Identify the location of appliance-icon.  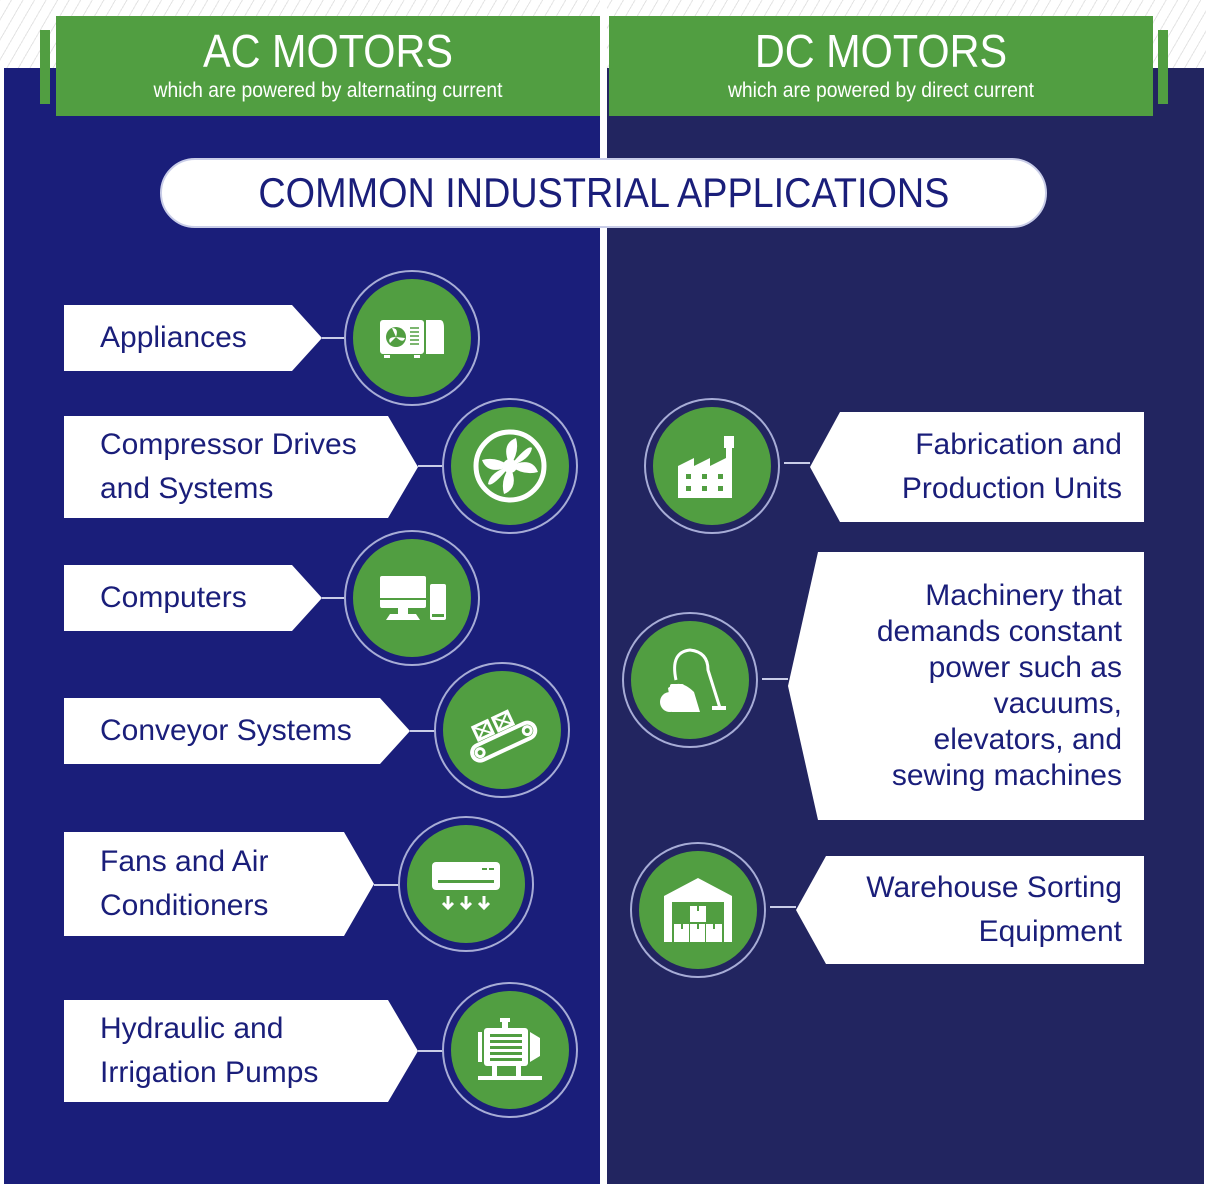
(412, 338).